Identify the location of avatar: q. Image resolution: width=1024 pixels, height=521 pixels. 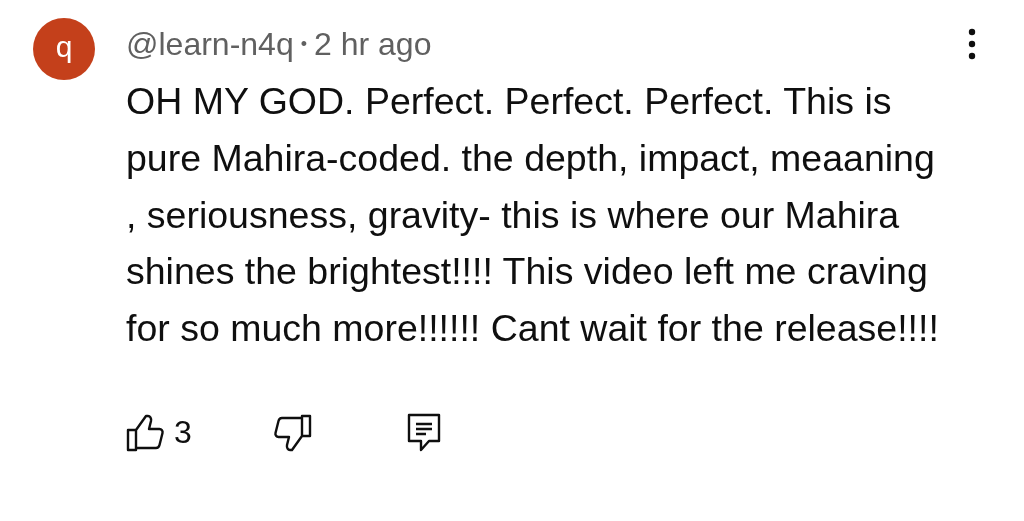
(64, 49).